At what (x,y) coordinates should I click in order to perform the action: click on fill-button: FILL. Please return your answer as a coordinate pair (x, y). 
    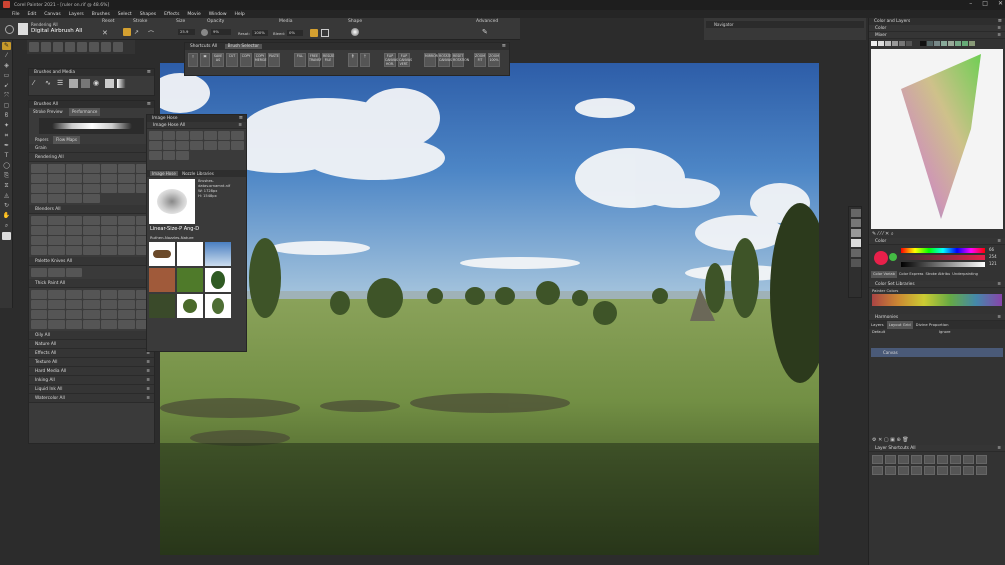
    Looking at the image, I should click on (300, 60).